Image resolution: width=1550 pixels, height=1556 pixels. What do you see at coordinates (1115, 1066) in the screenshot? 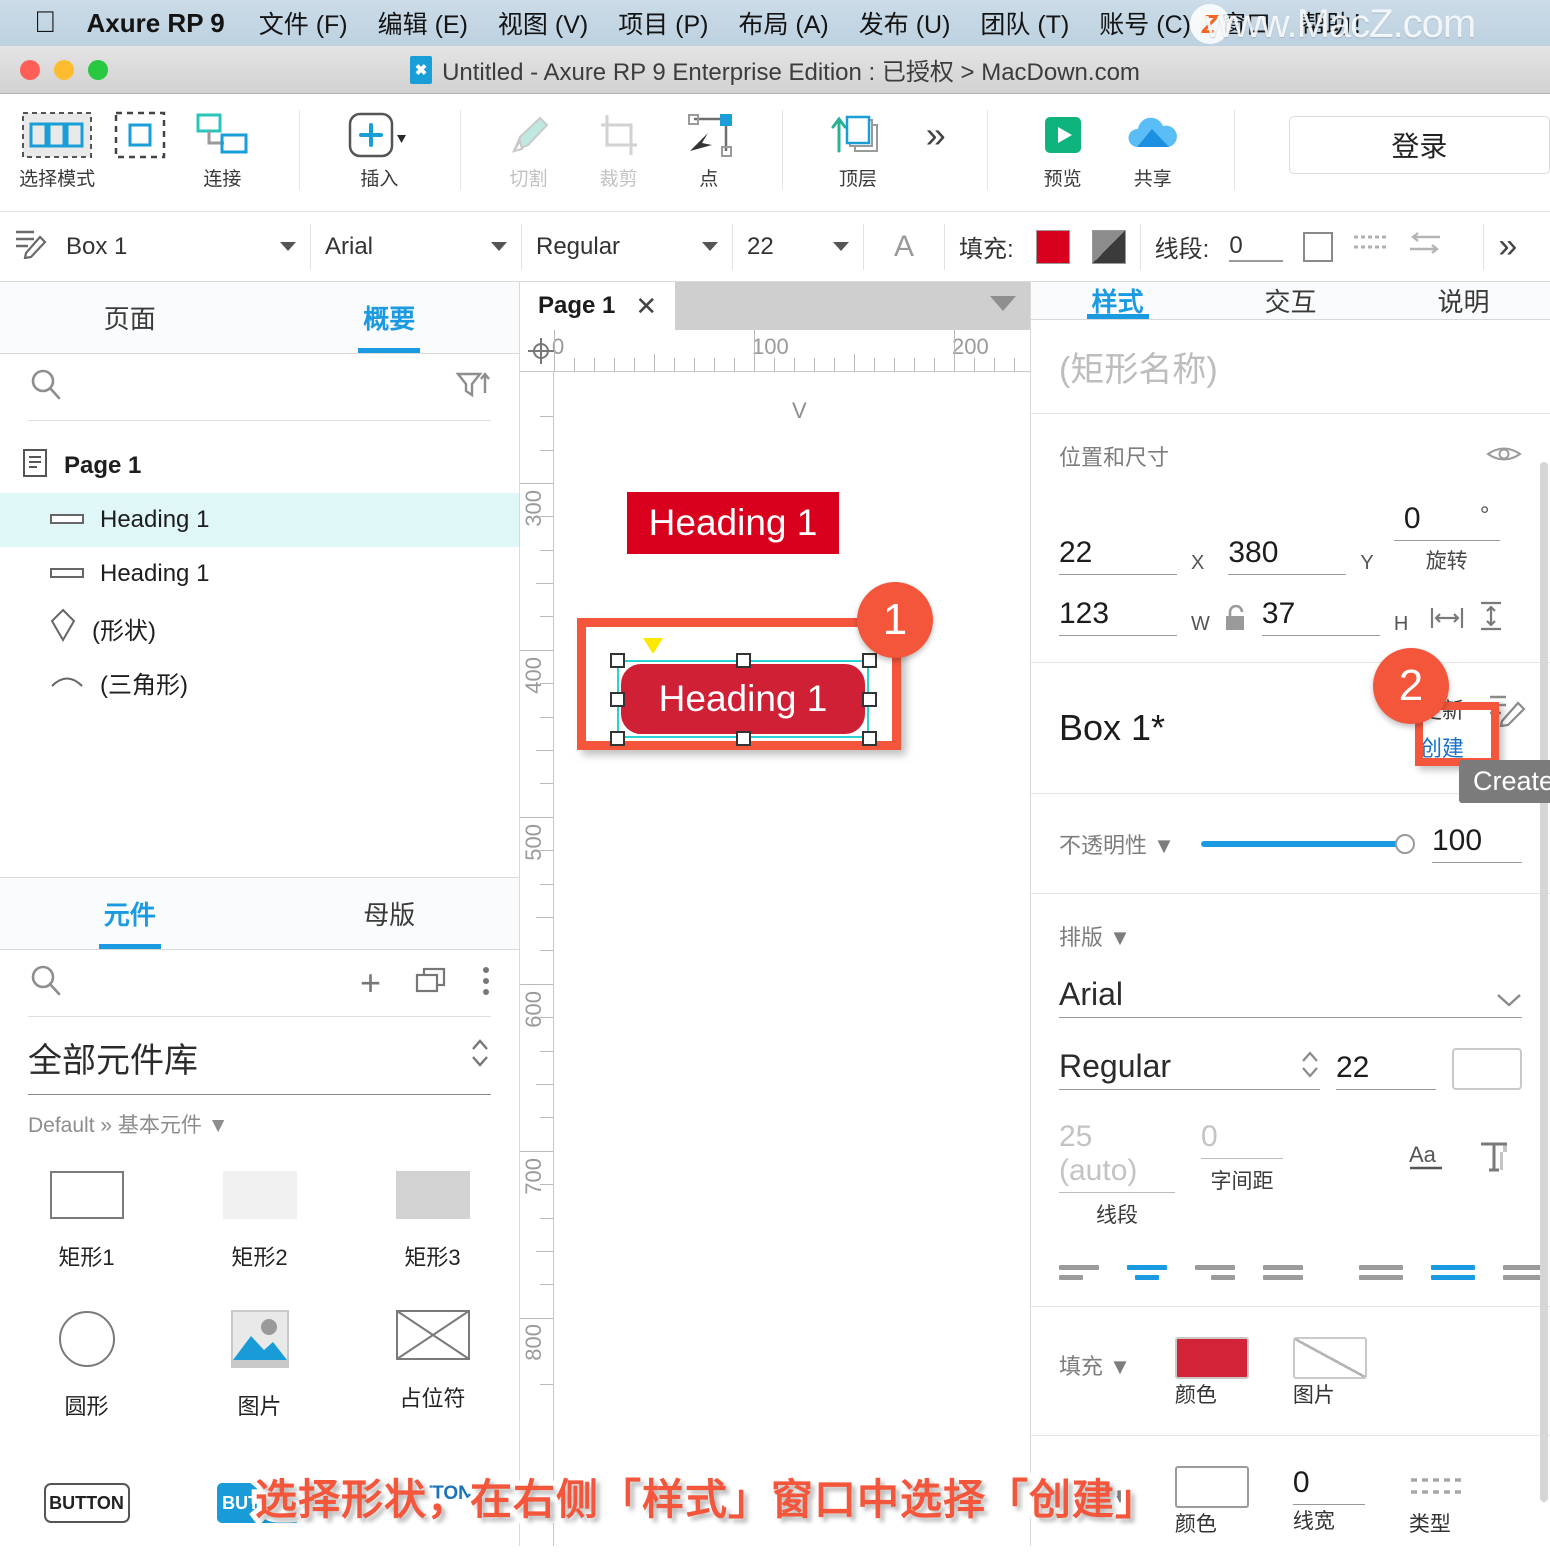
I see `font-weight-value: Regular` at bounding box center [1115, 1066].